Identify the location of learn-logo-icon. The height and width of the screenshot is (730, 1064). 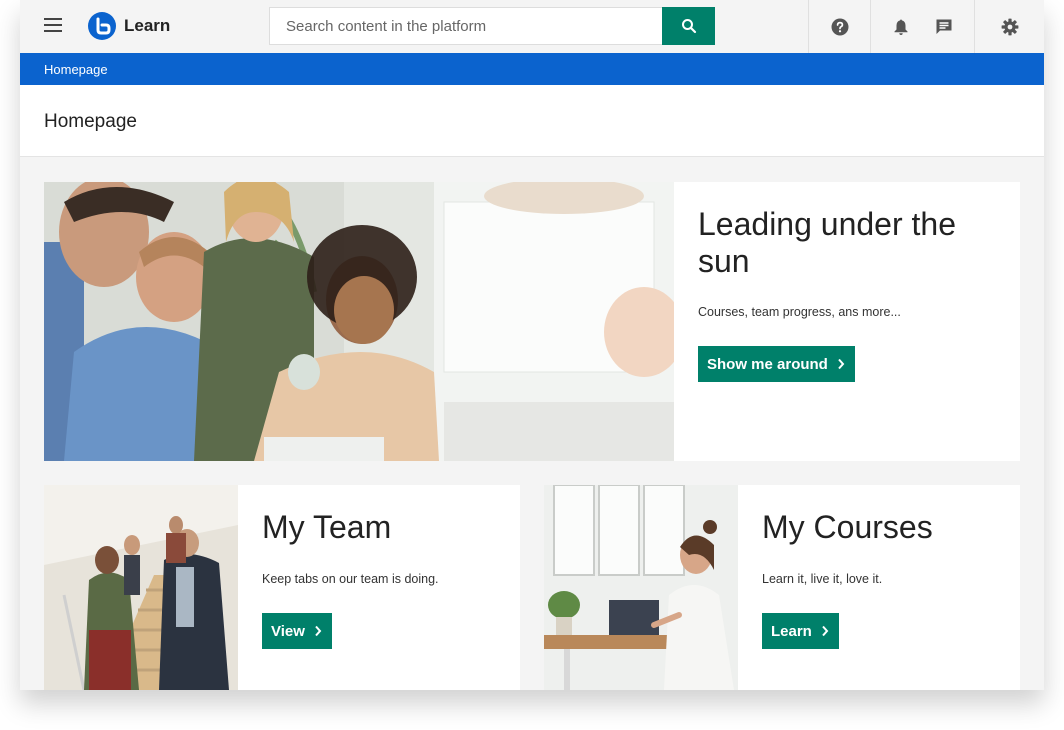
(102, 26).